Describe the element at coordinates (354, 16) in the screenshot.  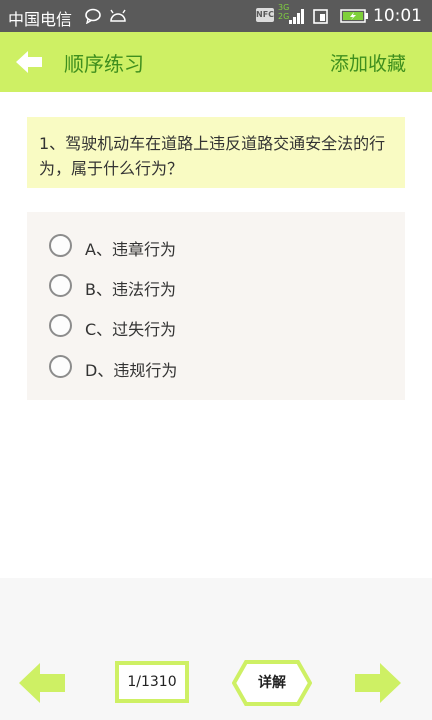
I see `battery-icon` at that location.